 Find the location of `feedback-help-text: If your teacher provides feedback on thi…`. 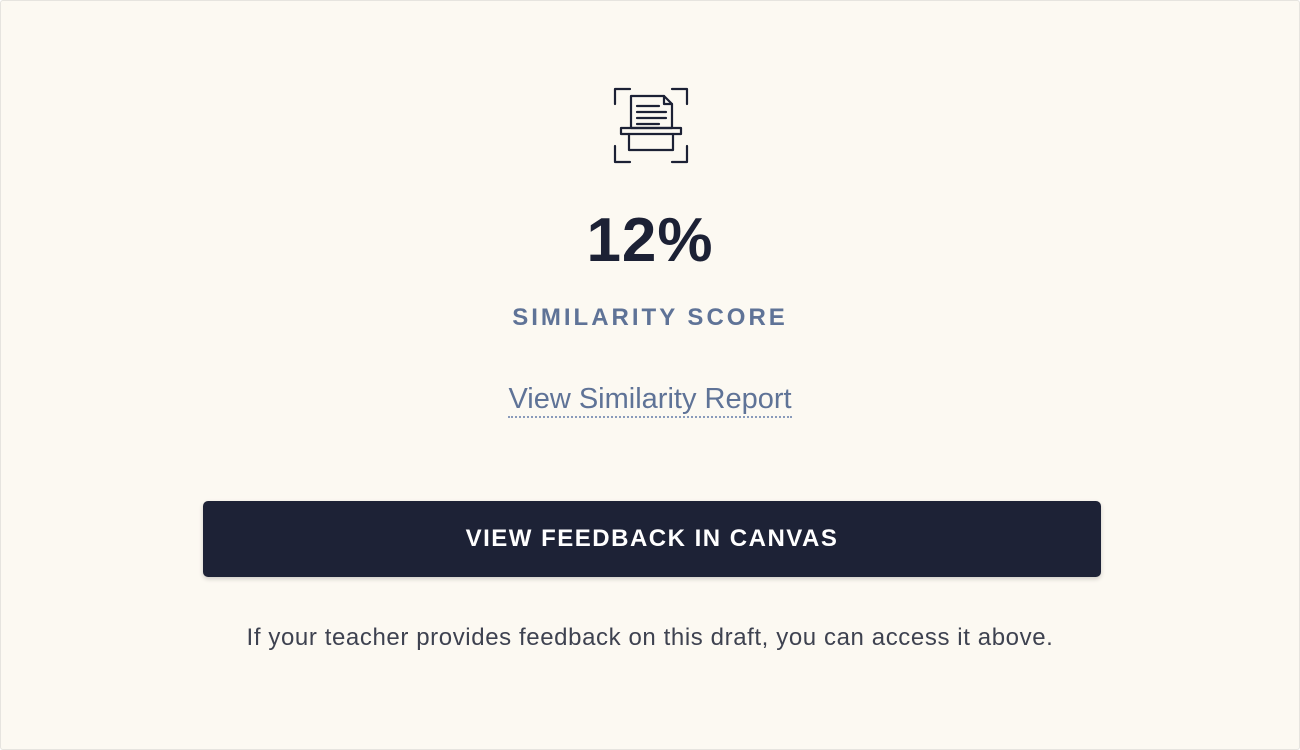

feedback-help-text: If your teacher provides feedback on thi… is located at coordinates (650, 637).